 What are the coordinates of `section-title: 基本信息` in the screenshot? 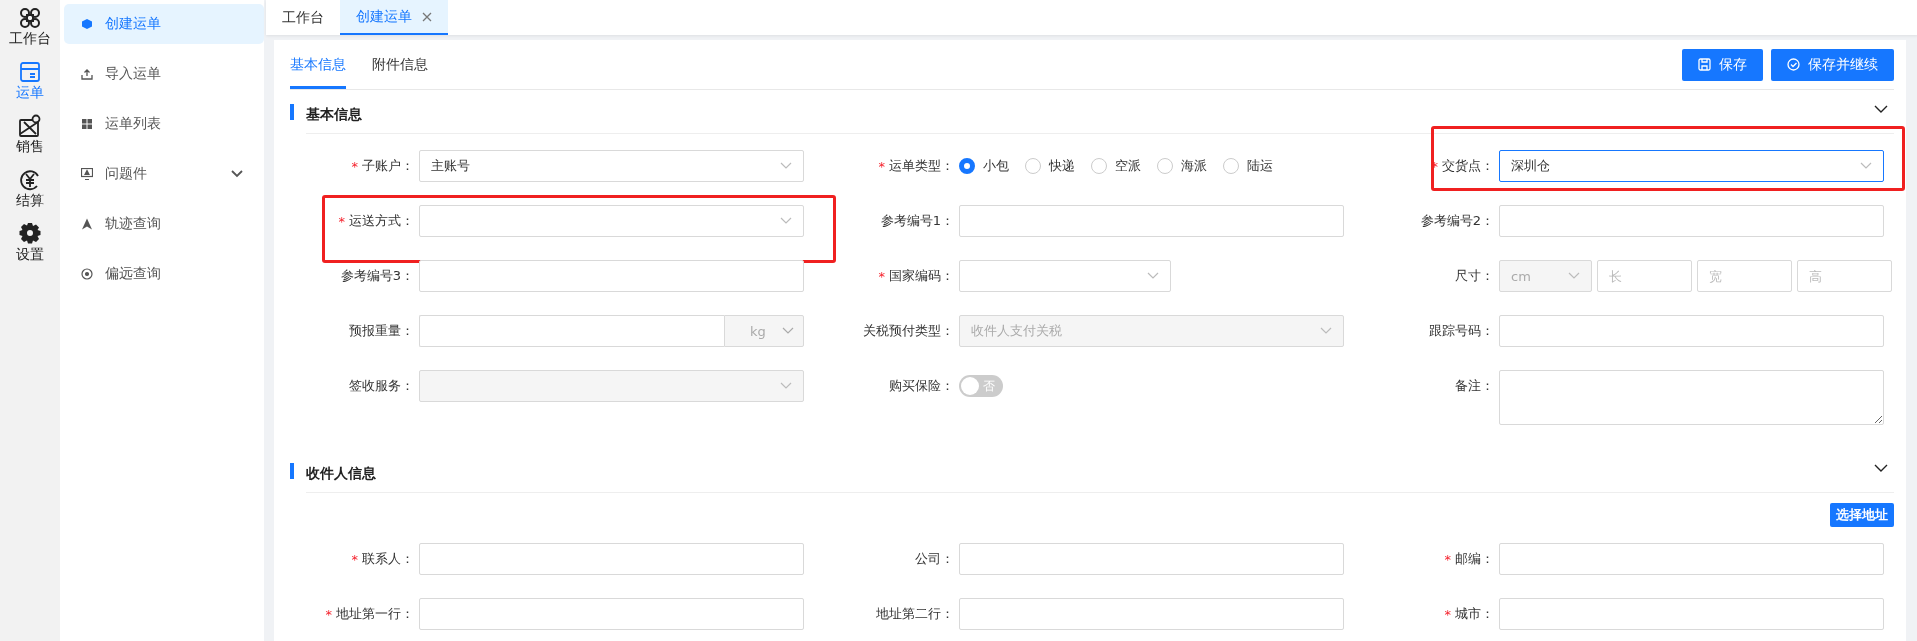 It's located at (1100, 112).